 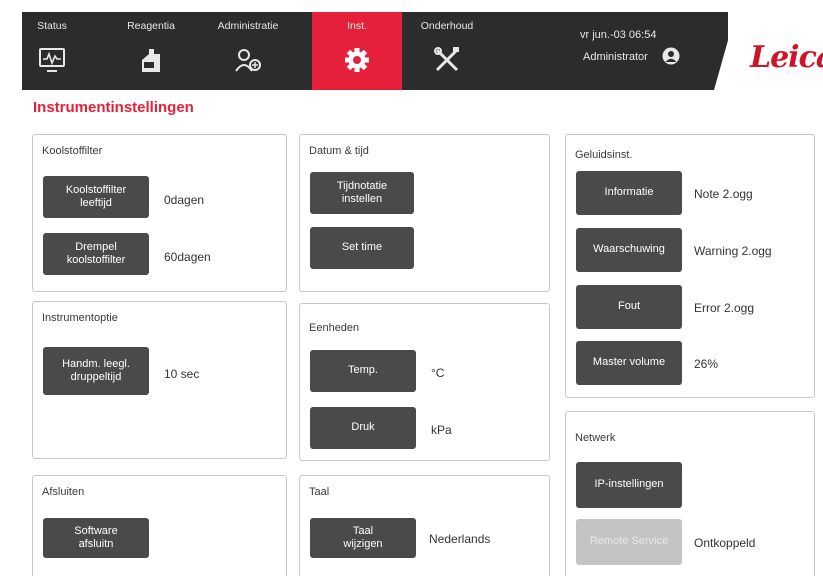 I want to click on pressure-unit-value: kPa, so click(x=441, y=430).